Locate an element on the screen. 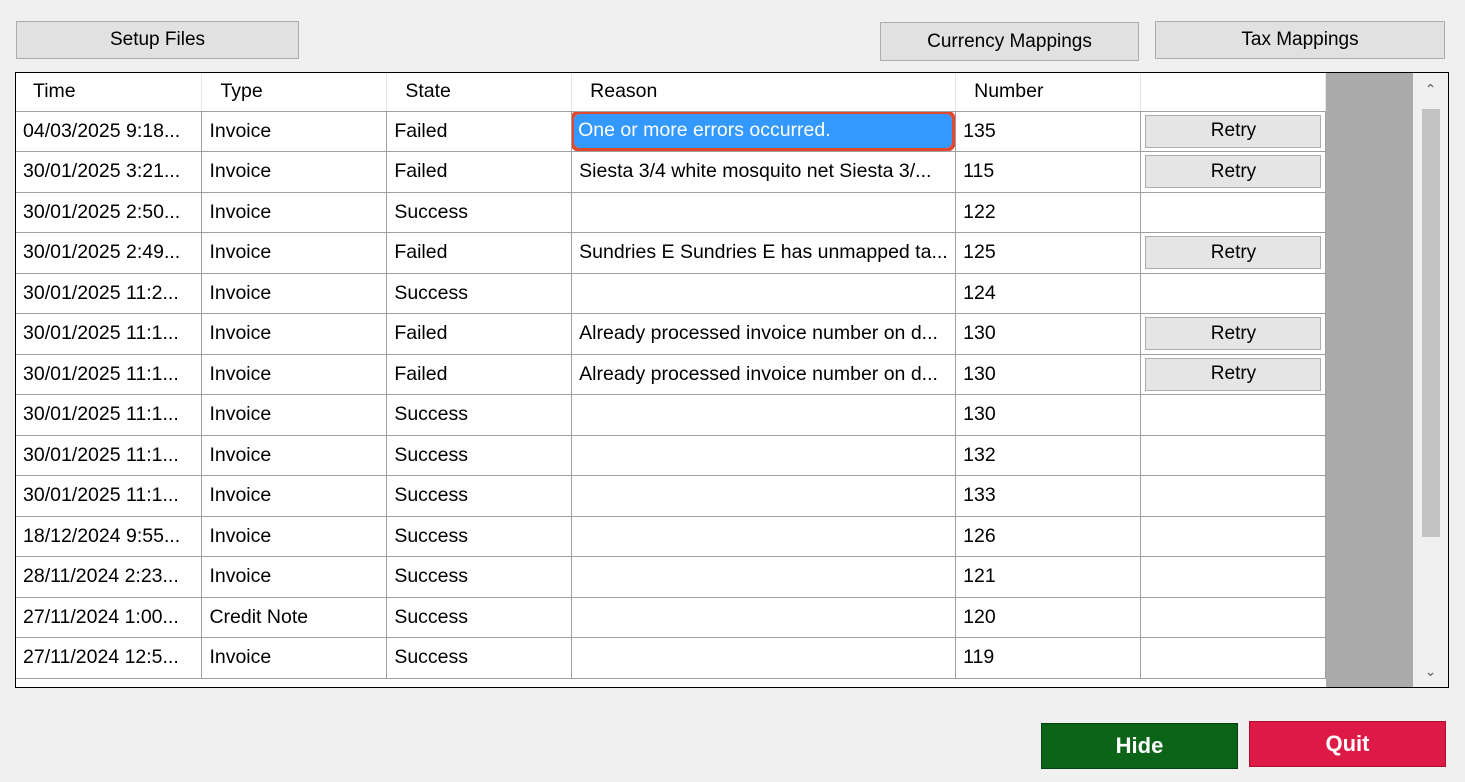 This screenshot has width=1465, height=782. cell-number: 132 is located at coordinates (1048, 455).